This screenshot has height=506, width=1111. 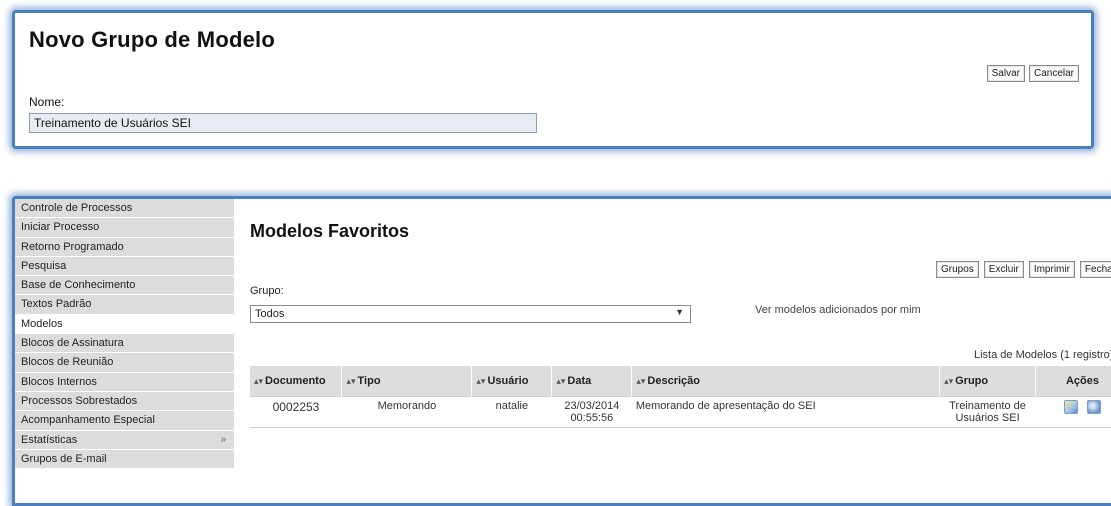 I want to click on sidebar-item-retorno-programado: Retorno Programado, so click(x=124, y=247).